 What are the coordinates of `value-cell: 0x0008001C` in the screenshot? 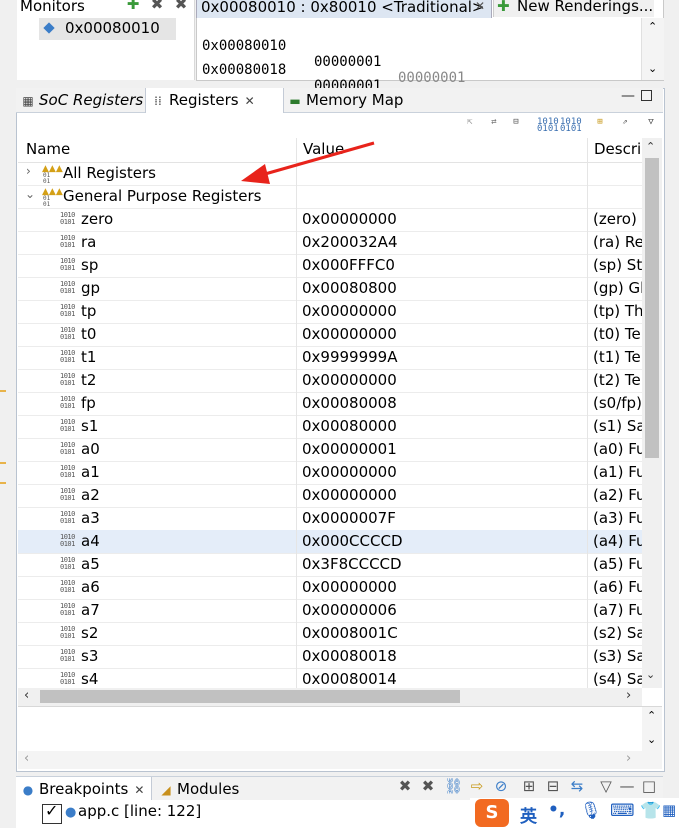 It's located at (442, 633).